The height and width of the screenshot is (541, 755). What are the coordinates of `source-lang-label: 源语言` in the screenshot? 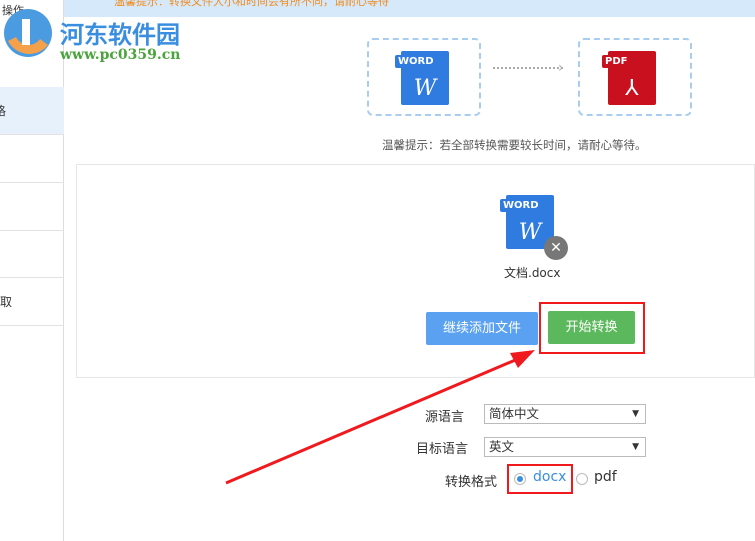 It's located at (445, 417).